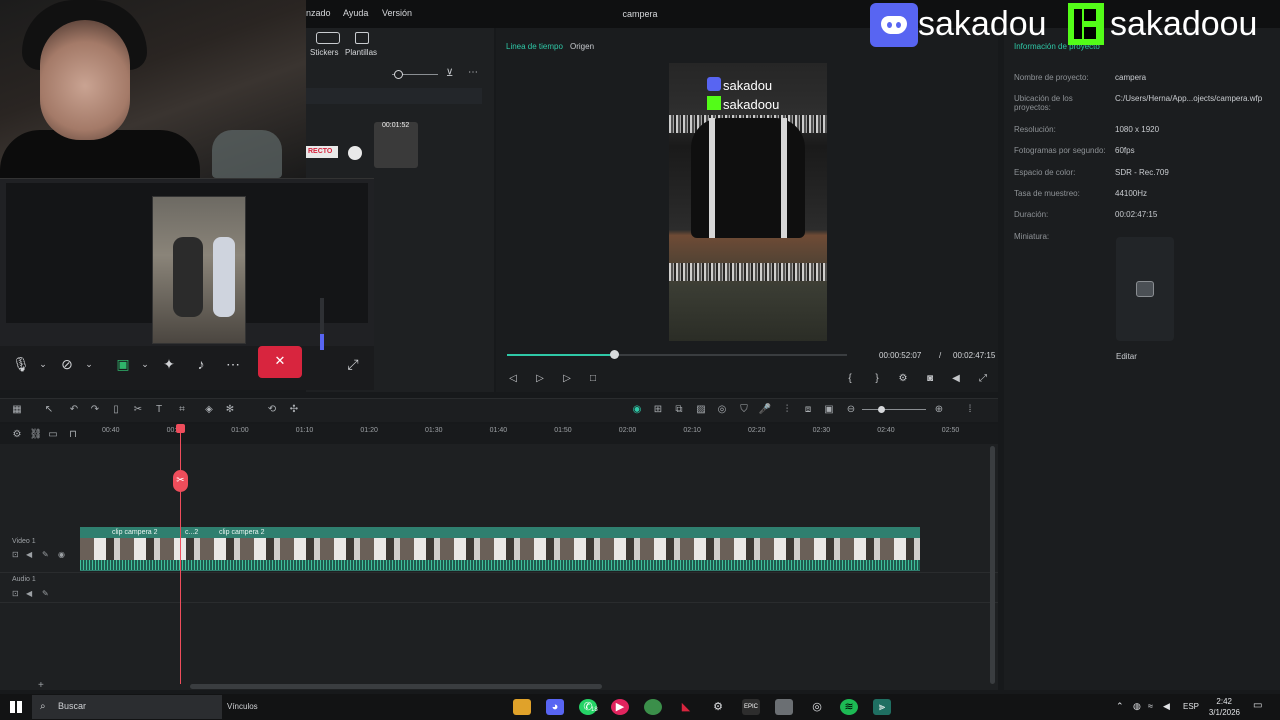 Image resolution: width=1280 pixels, height=720 pixels. What do you see at coordinates (1257, 705) in the screenshot?
I see `notification-icon: ▭` at bounding box center [1257, 705].